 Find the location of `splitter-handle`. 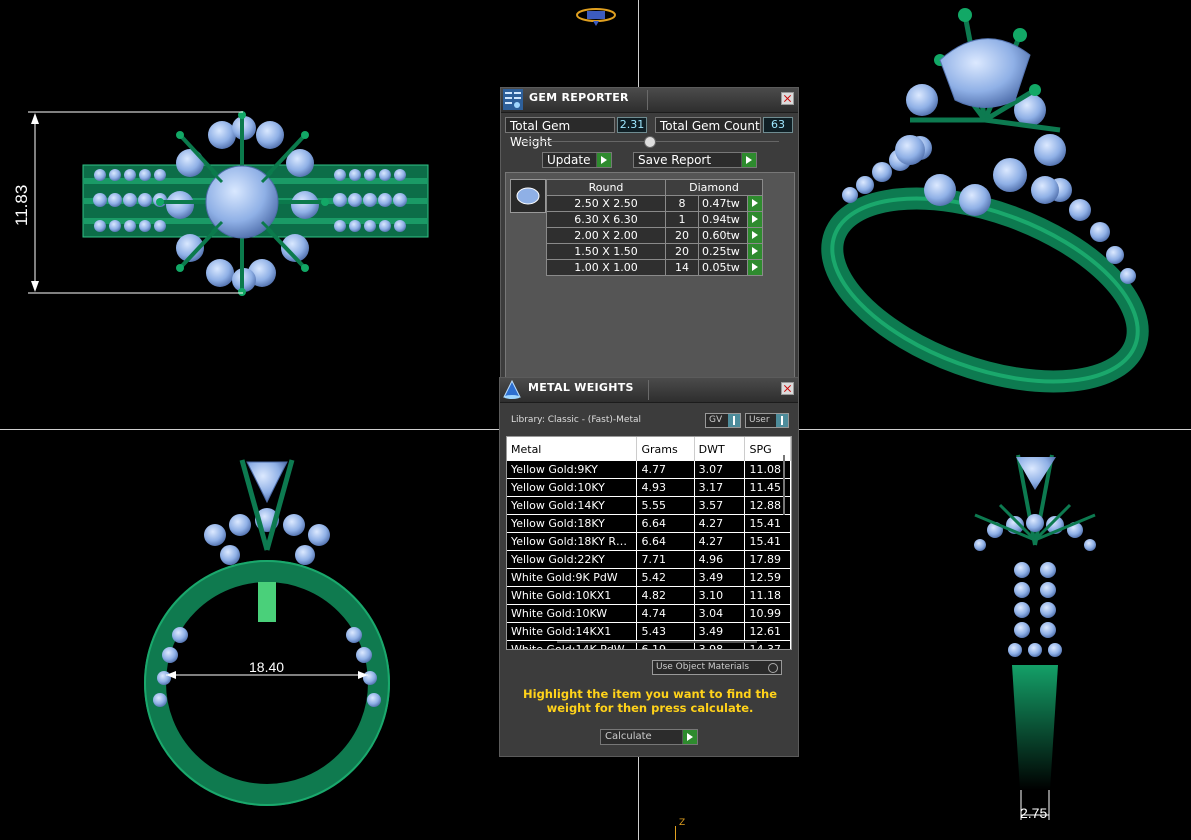

splitter-handle is located at coordinates (650, 142).